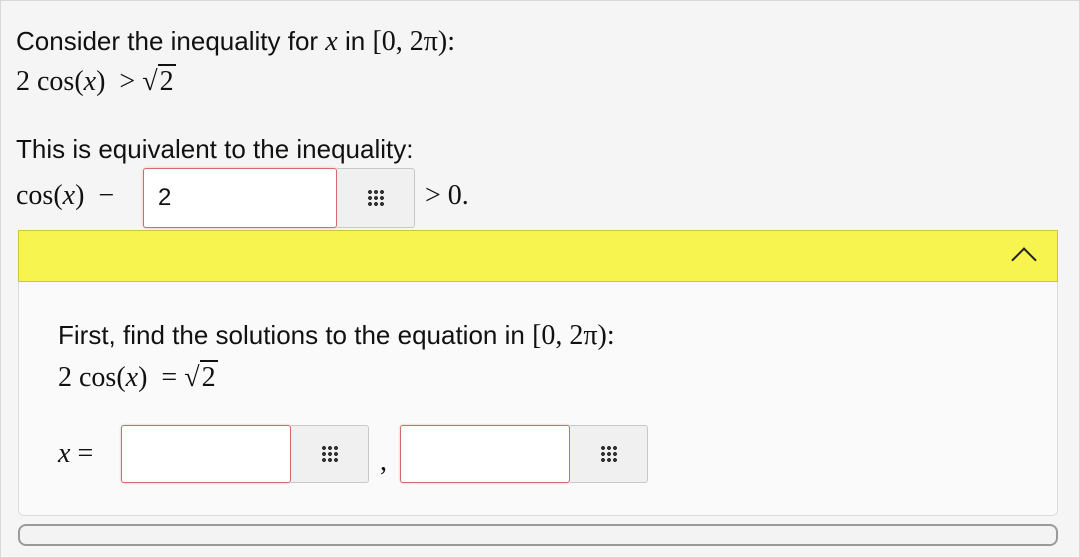  Describe the element at coordinates (75, 454) in the screenshot. I see `solution-label: x =` at that location.